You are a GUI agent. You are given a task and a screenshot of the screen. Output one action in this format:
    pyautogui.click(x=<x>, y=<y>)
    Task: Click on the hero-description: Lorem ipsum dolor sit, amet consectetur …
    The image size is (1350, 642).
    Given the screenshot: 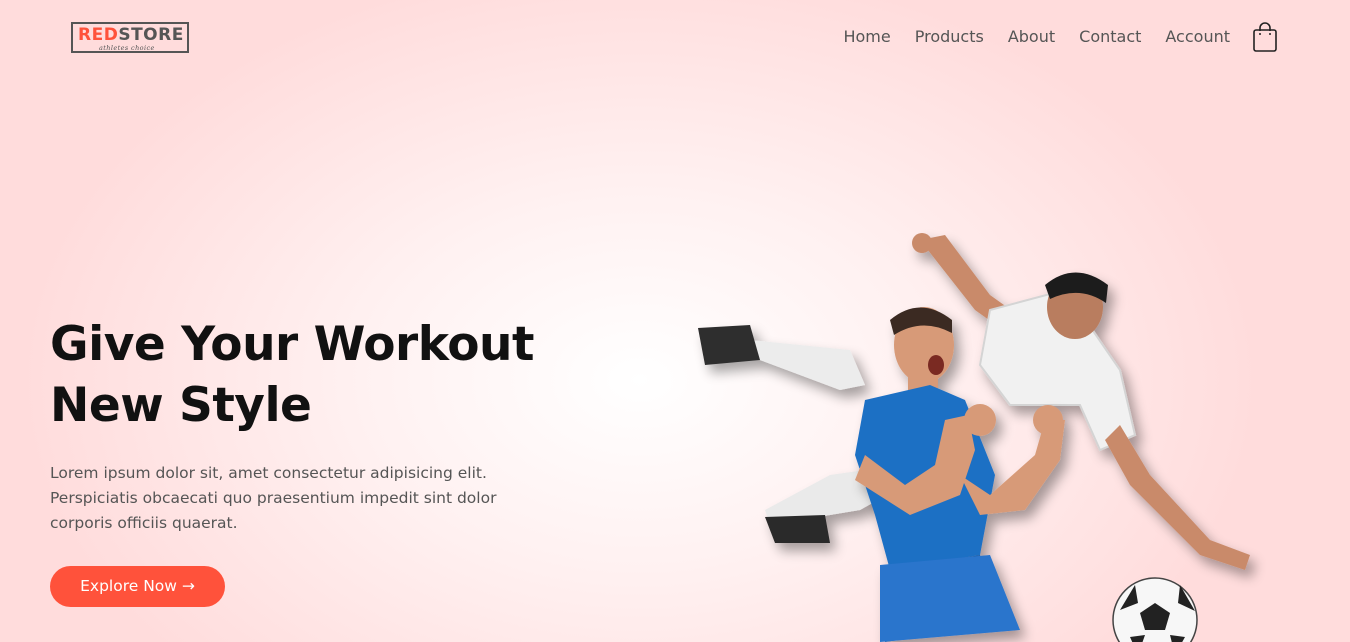 What is the action you would take?
    pyautogui.click(x=273, y=498)
    